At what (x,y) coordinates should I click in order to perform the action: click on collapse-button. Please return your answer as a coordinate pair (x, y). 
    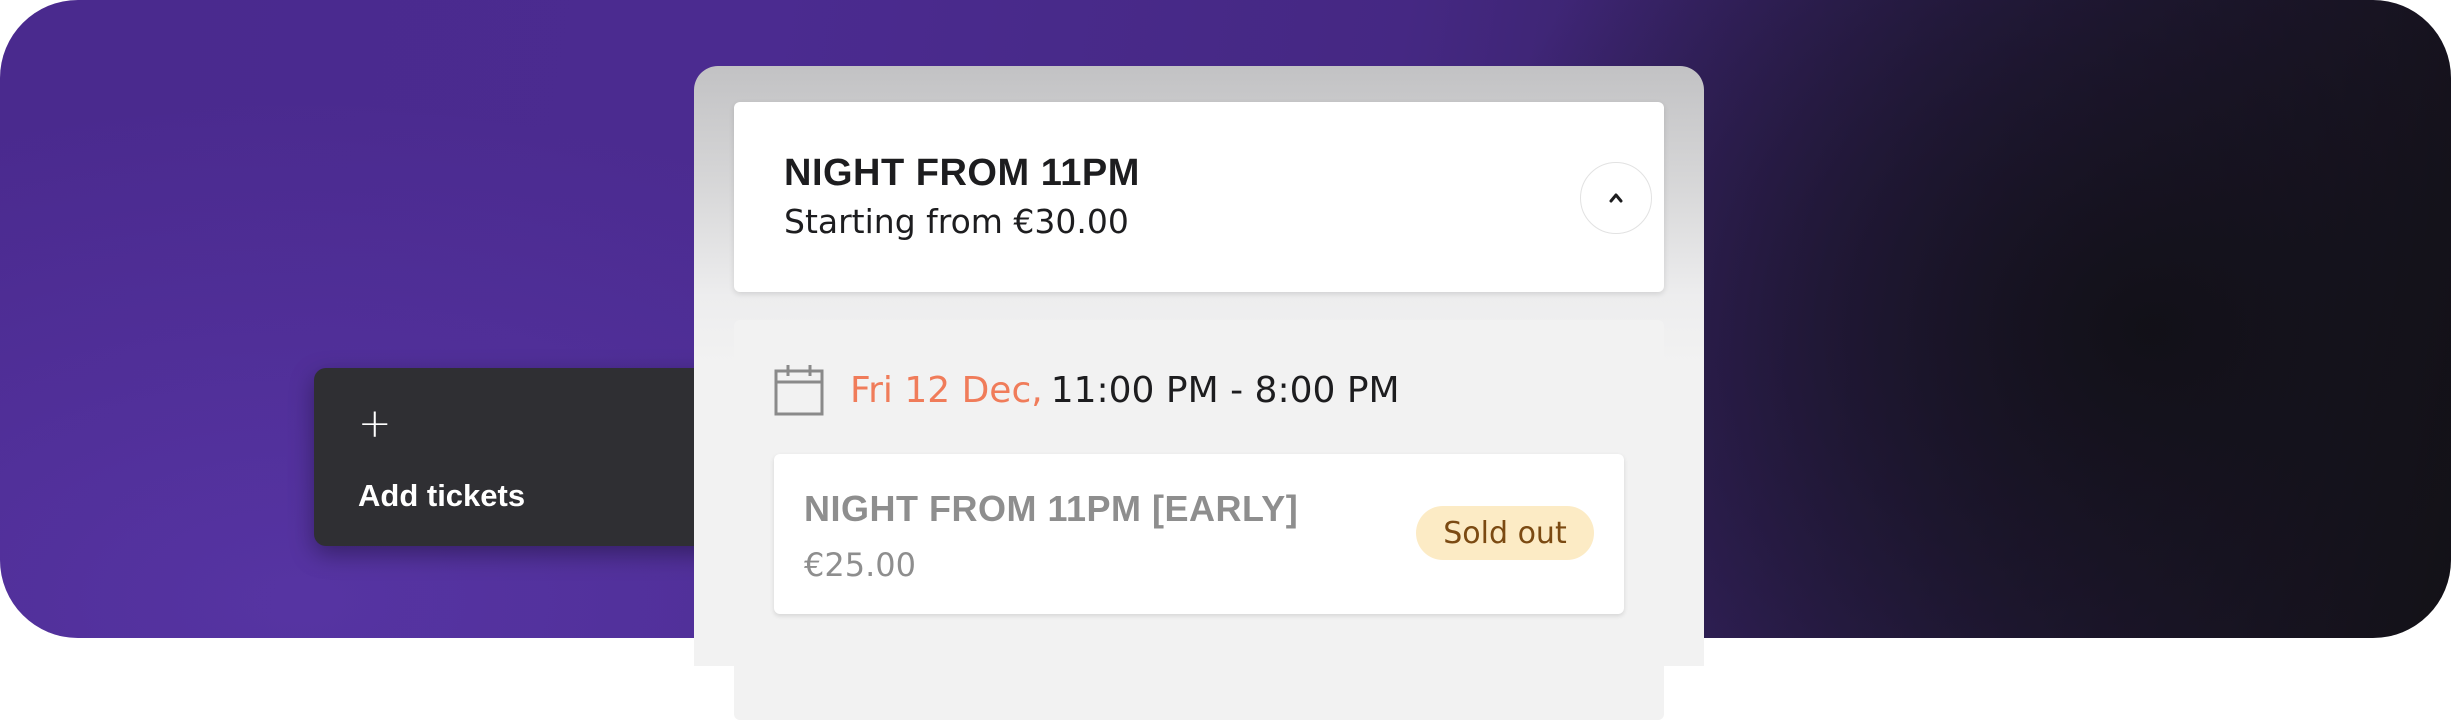
    Looking at the image, I should click on (1616, 198).